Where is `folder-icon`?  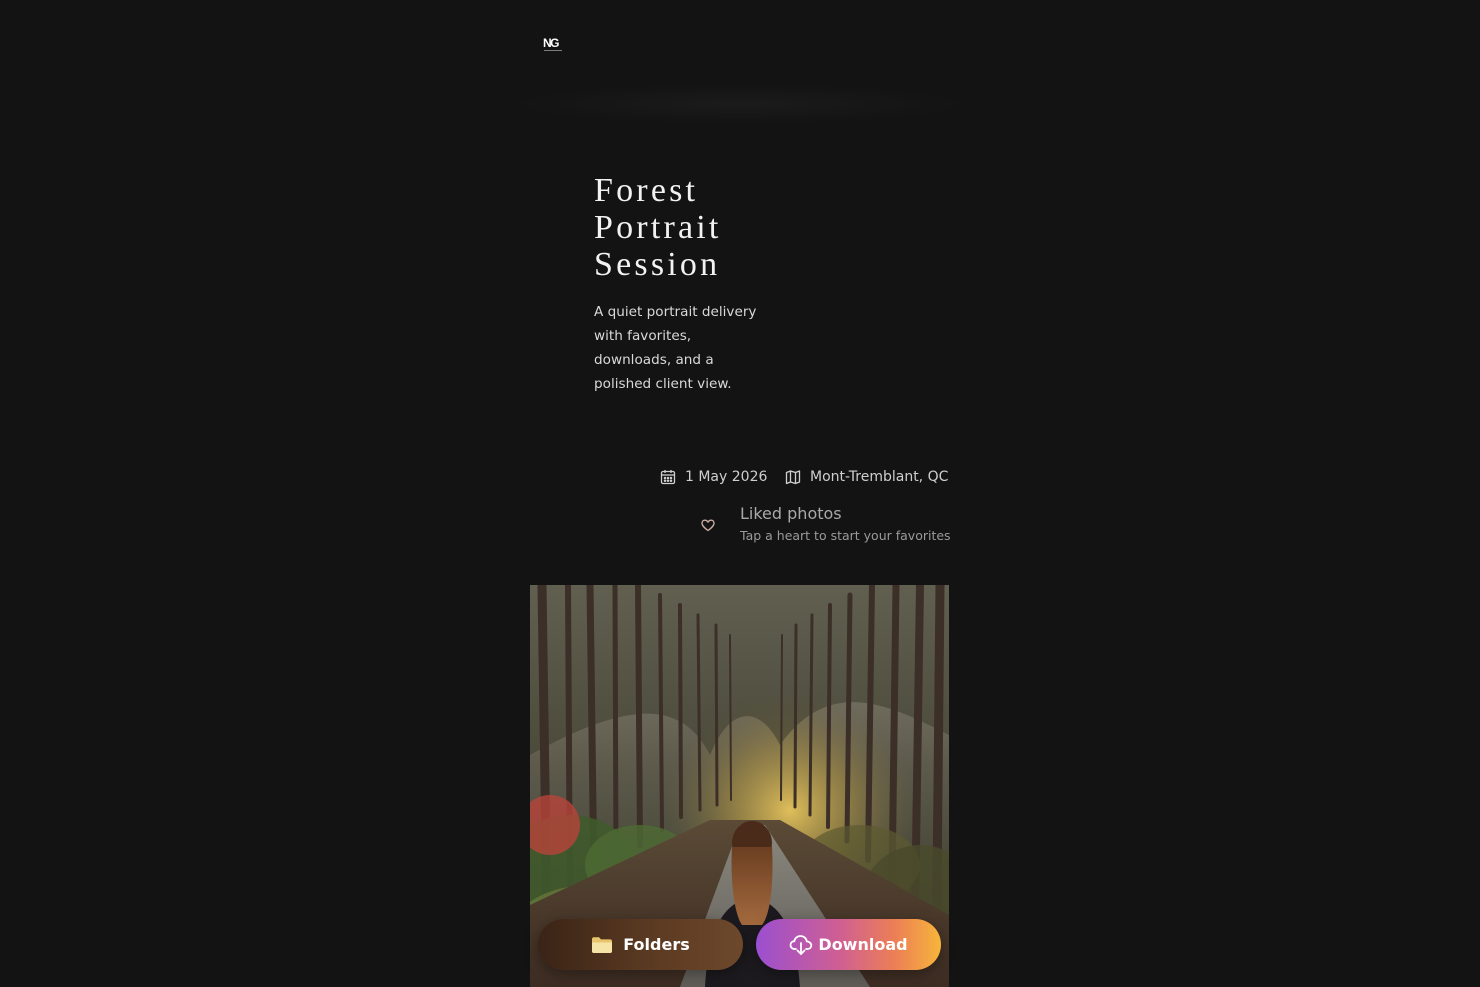
folder-icon is located at coordinates (602, 945).